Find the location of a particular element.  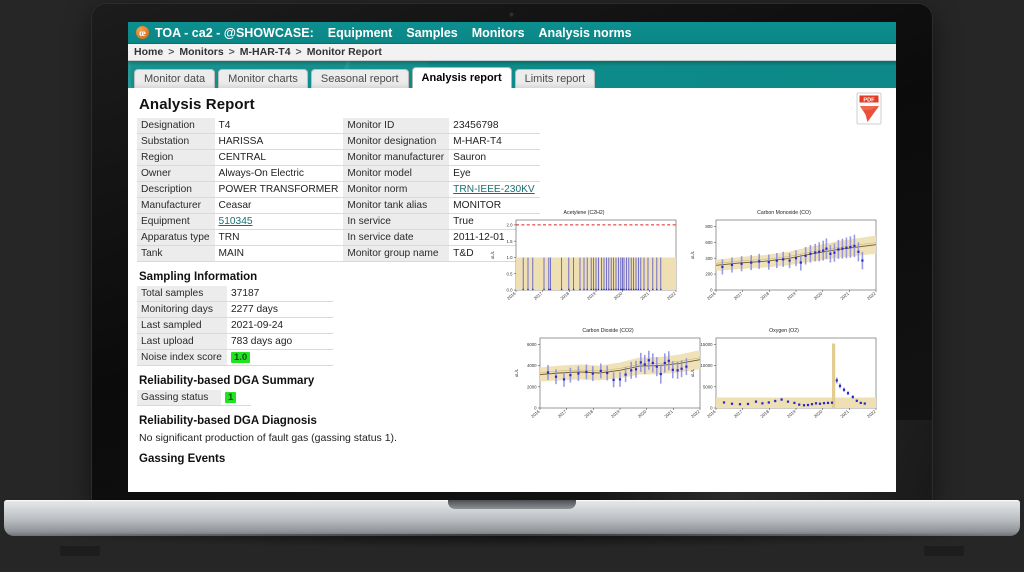

y-axis-tick: 2000 is located at coordinates (532, 386).